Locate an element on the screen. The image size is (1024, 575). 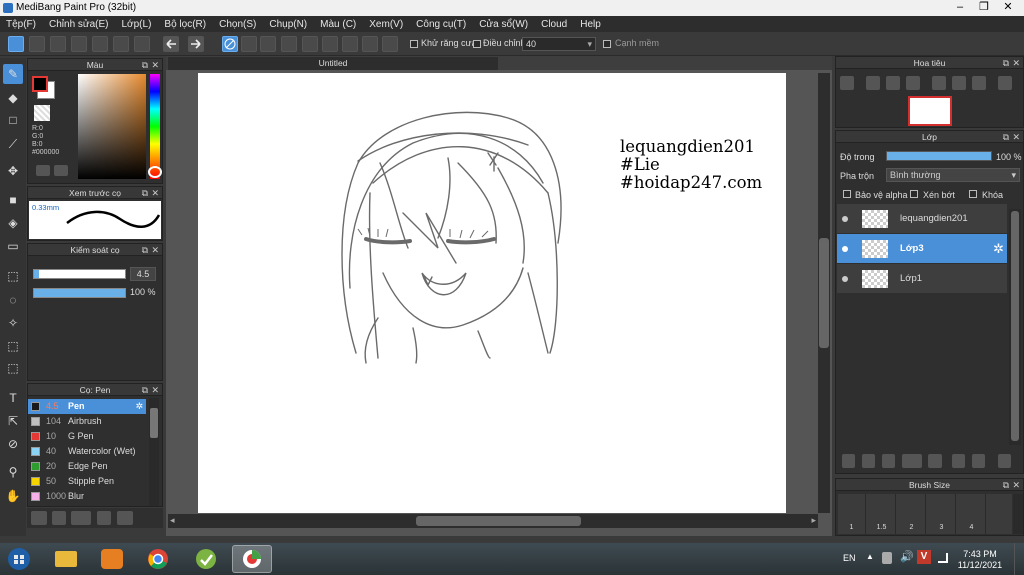
edge-checkbox is located at coordinates (607, 44).